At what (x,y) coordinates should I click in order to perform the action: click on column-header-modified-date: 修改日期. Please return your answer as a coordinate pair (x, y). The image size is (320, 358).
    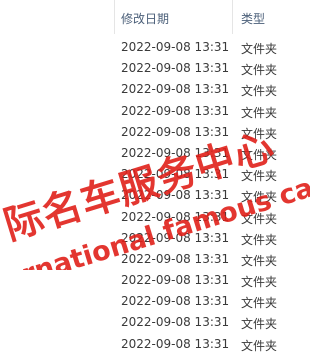
    Looking at the image, I should click on (145, 18).